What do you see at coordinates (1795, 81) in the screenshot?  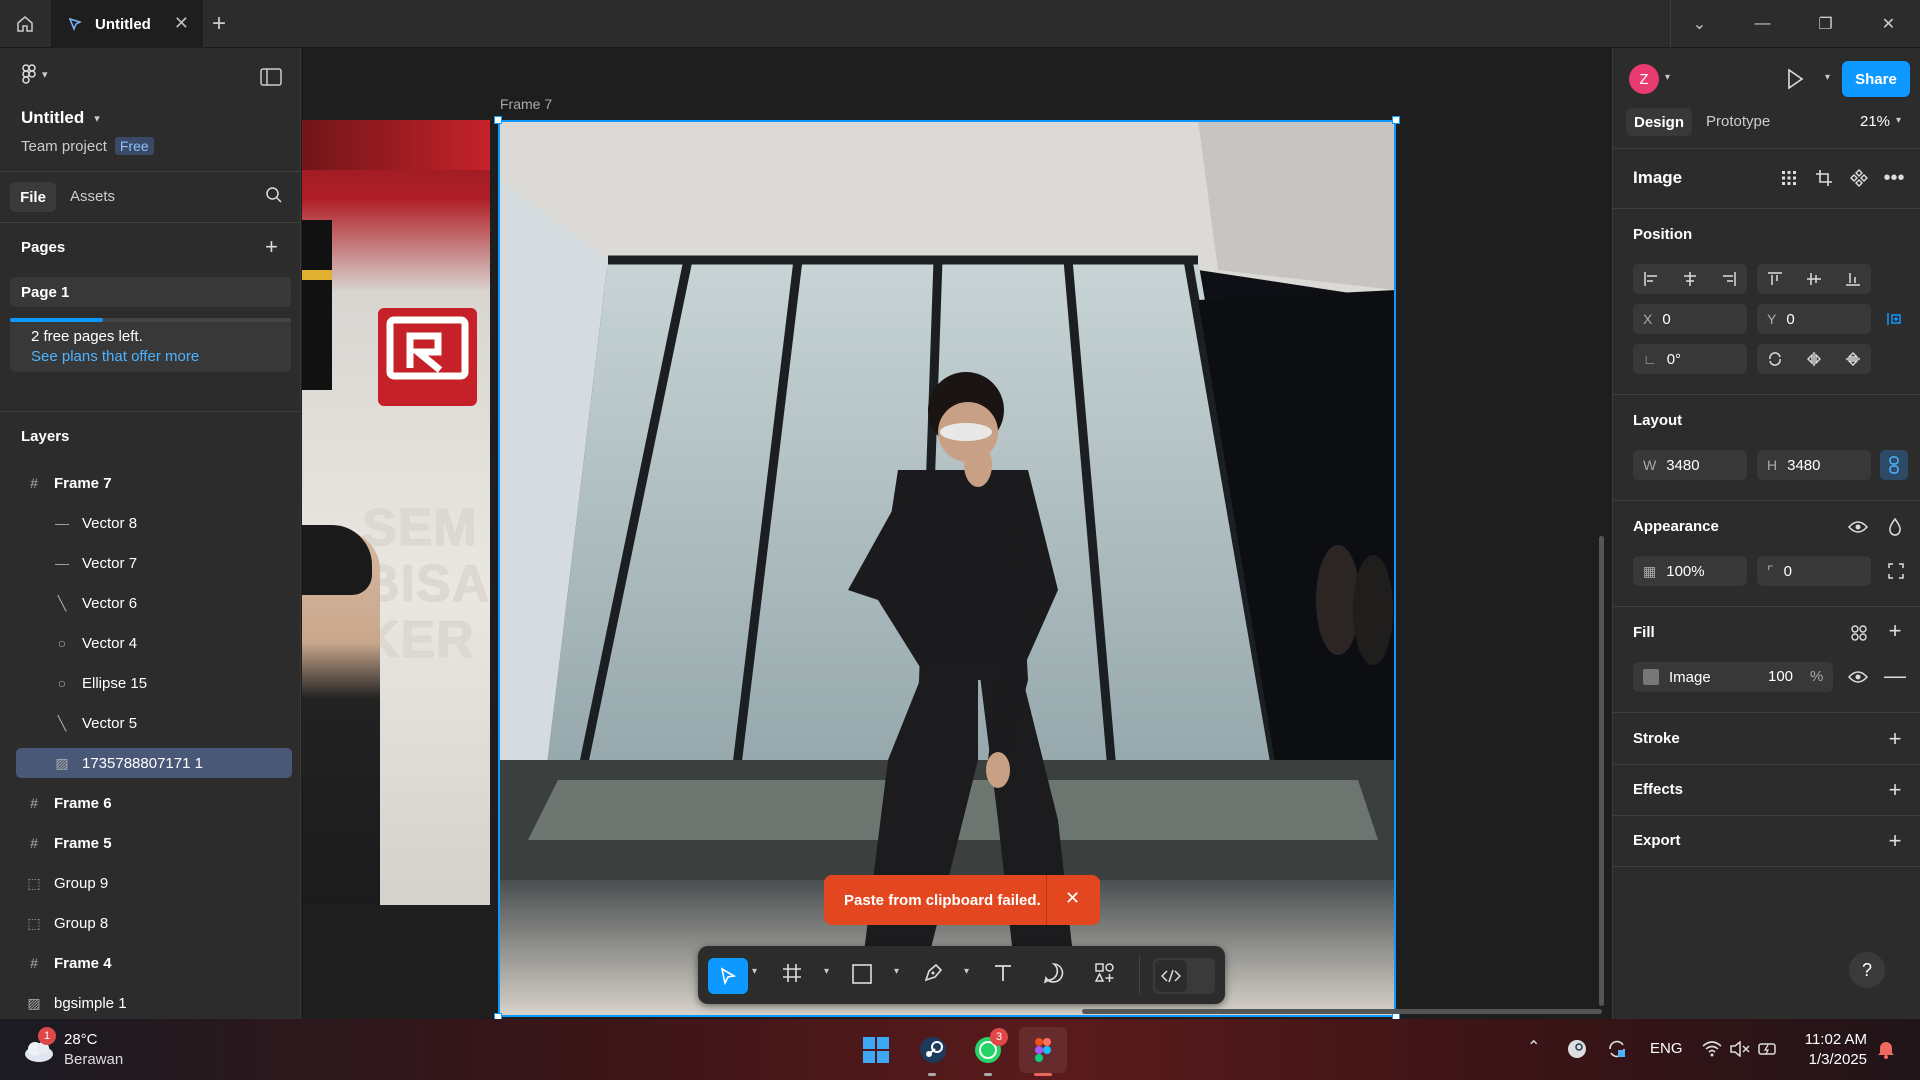 I see `play-icon` at bounding box center [1795, 81].